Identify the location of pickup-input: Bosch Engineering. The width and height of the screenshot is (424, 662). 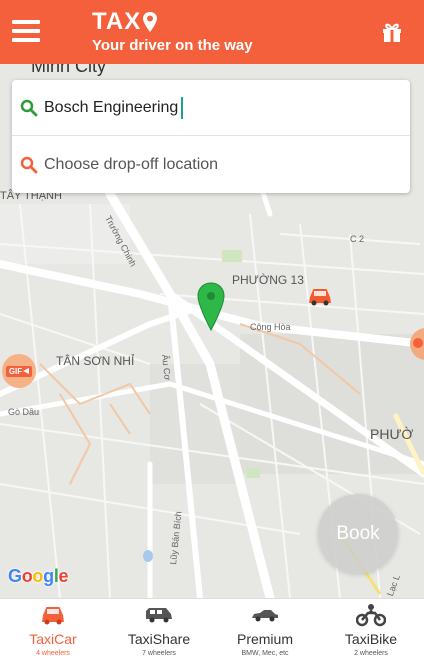
(111, 108).